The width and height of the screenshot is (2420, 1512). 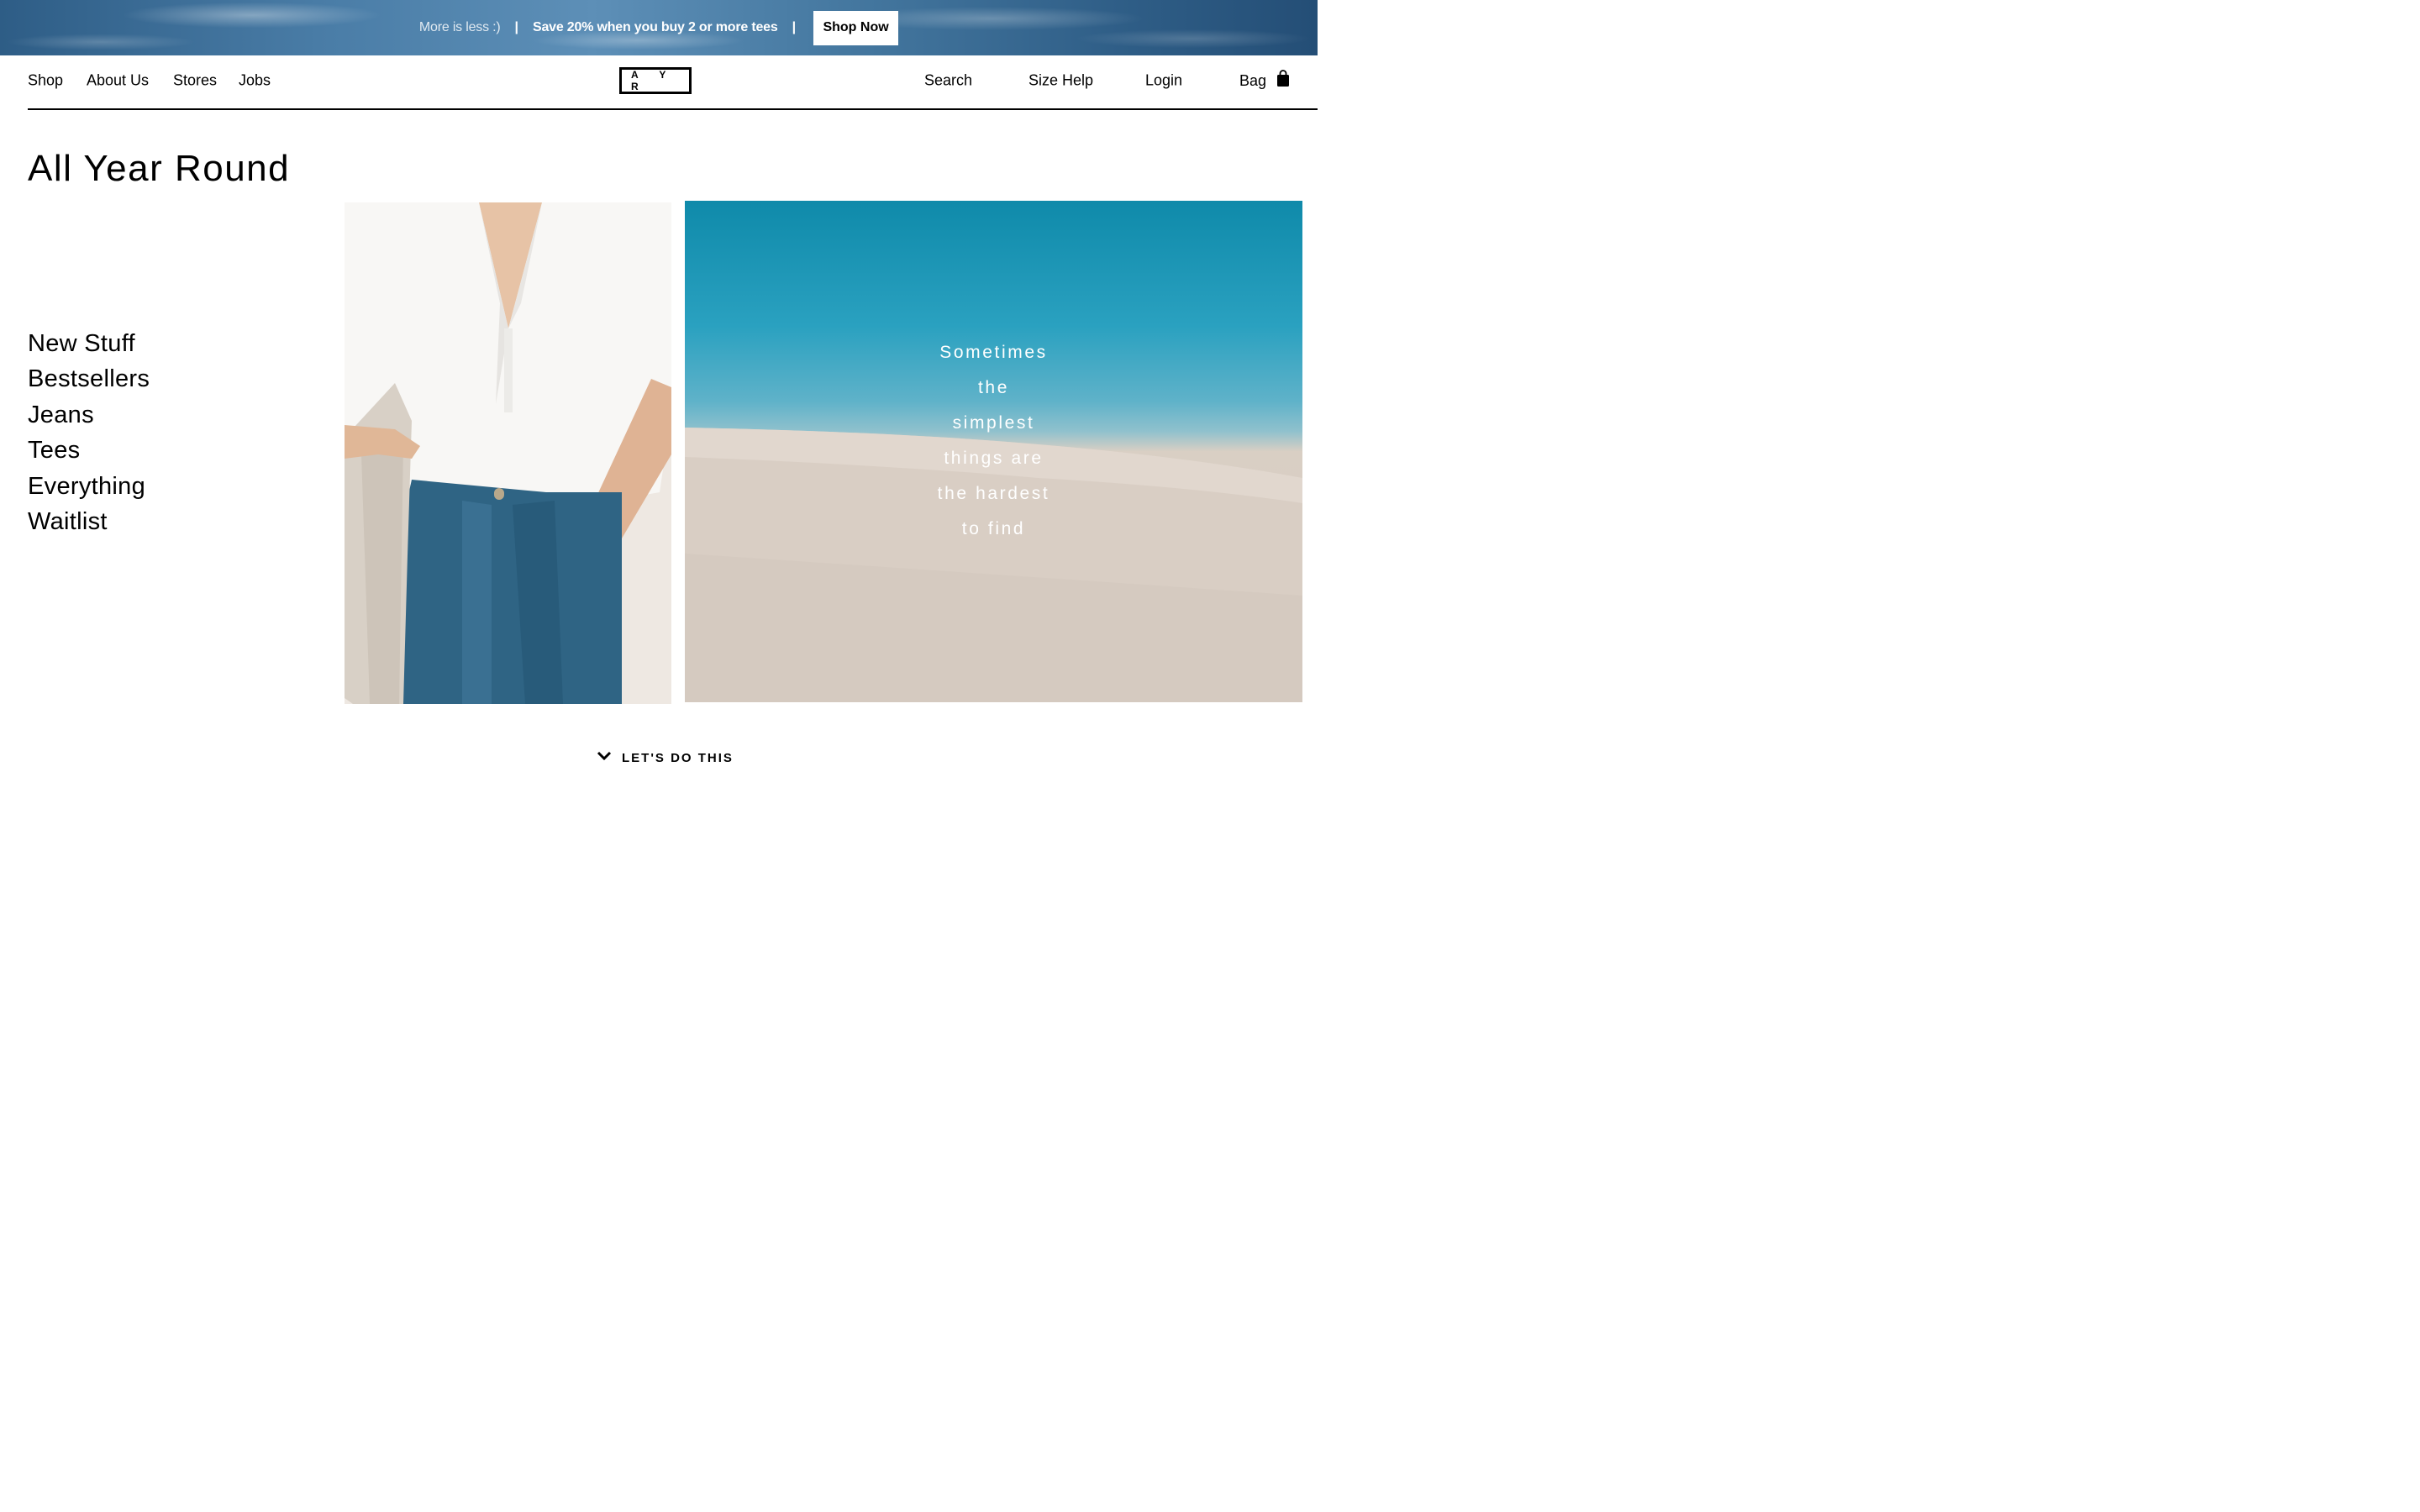 I want to click on logo-text: A Y R, so click(x=653, y=80).